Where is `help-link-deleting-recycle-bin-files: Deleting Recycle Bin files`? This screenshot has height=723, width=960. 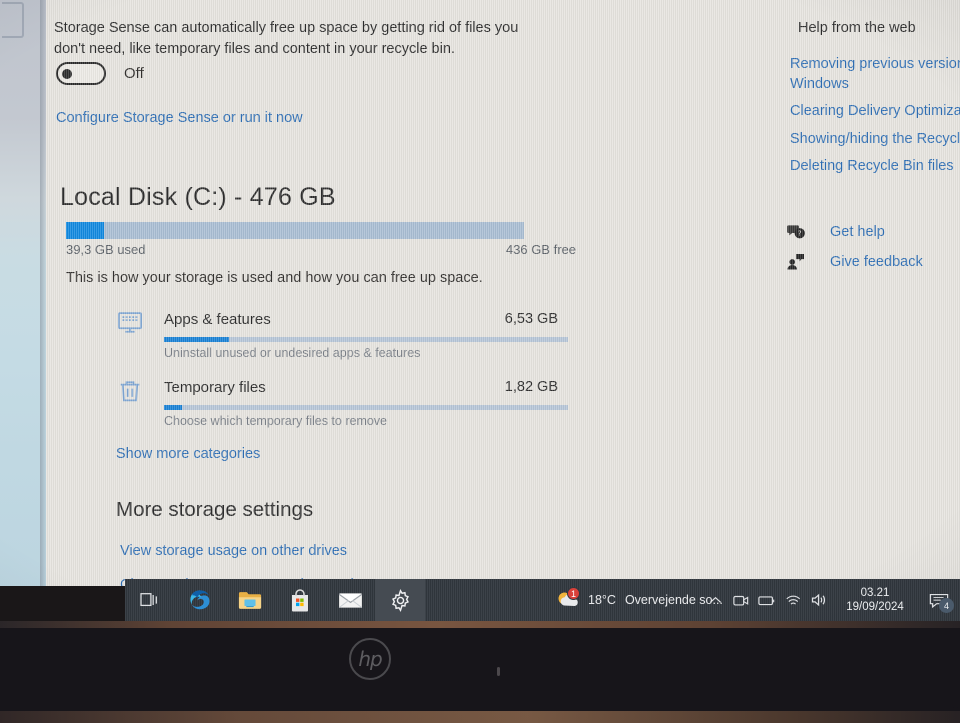 help-link-deleting-recycle-bin-files: Deleting Recycle Bin files is located at coordinates (872, 166).